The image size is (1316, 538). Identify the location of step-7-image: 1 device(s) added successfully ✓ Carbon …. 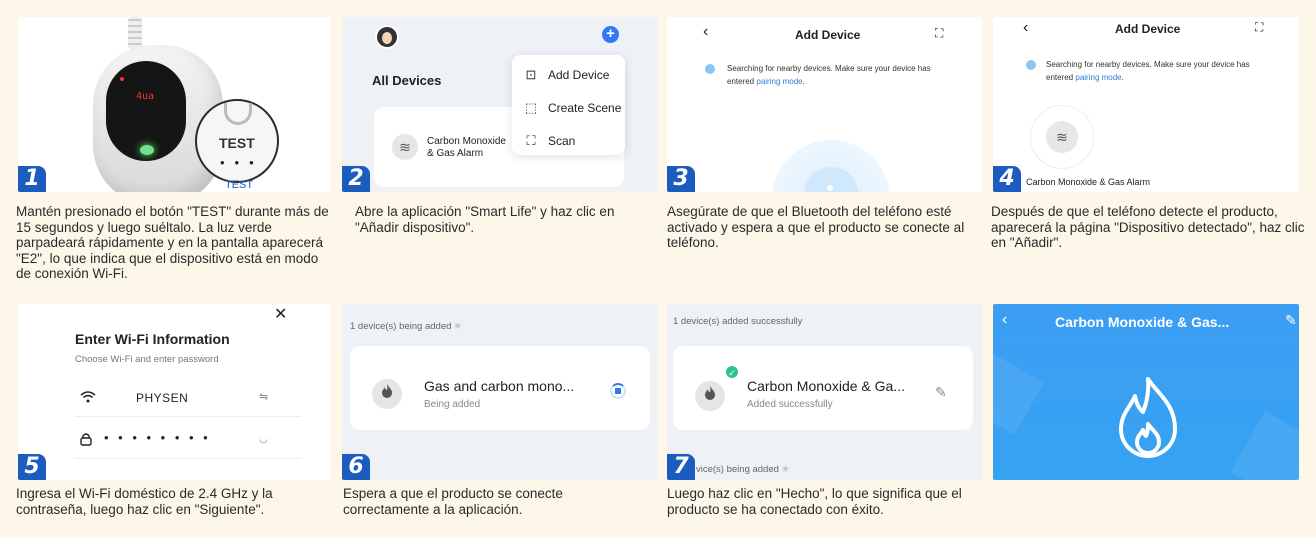
(824, 392).